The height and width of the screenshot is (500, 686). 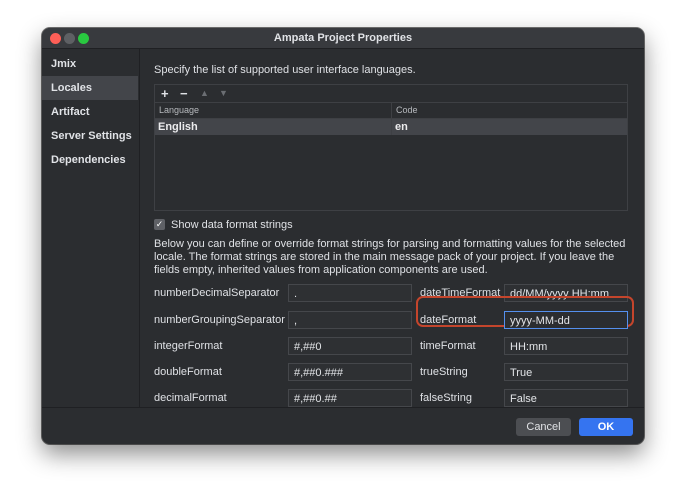 I want to click on remove-locale-button: −, so click(x=184, y=93).